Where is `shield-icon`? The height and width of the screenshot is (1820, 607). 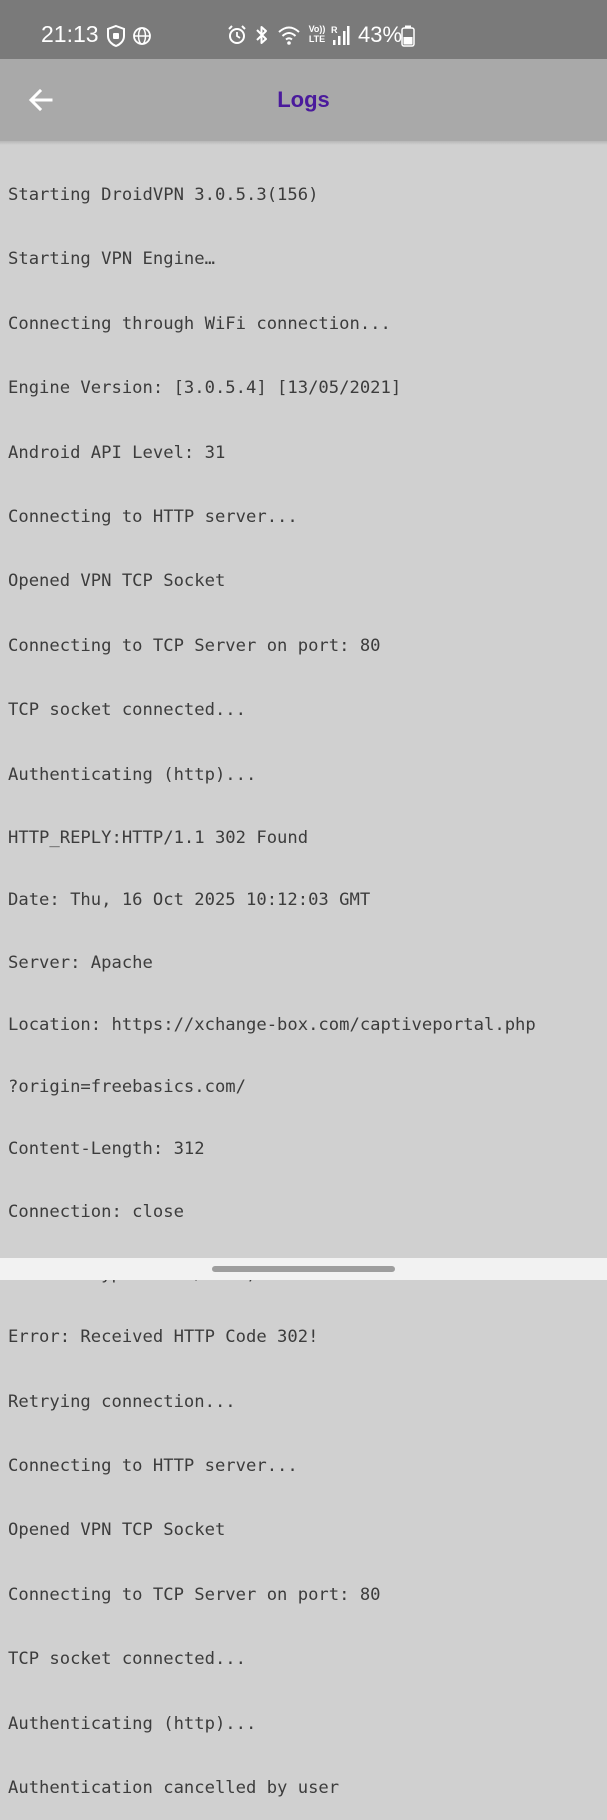
shield-icon is located at coordinates (116, 36).